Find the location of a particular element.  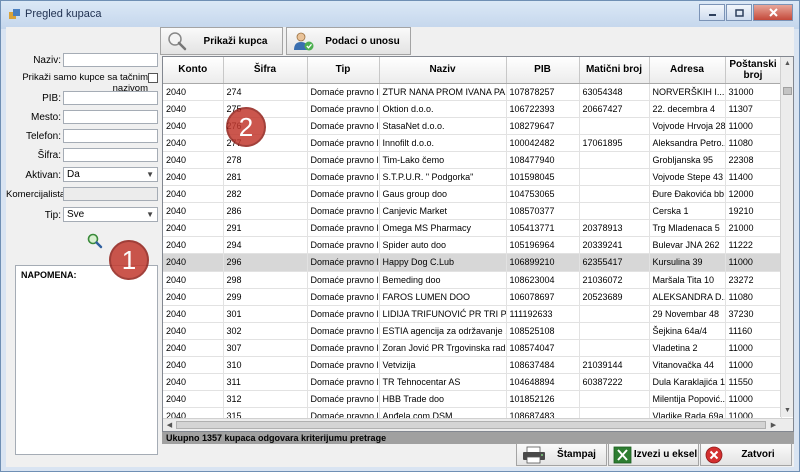

column-header: Adresa is located at coordinates (687, 70).